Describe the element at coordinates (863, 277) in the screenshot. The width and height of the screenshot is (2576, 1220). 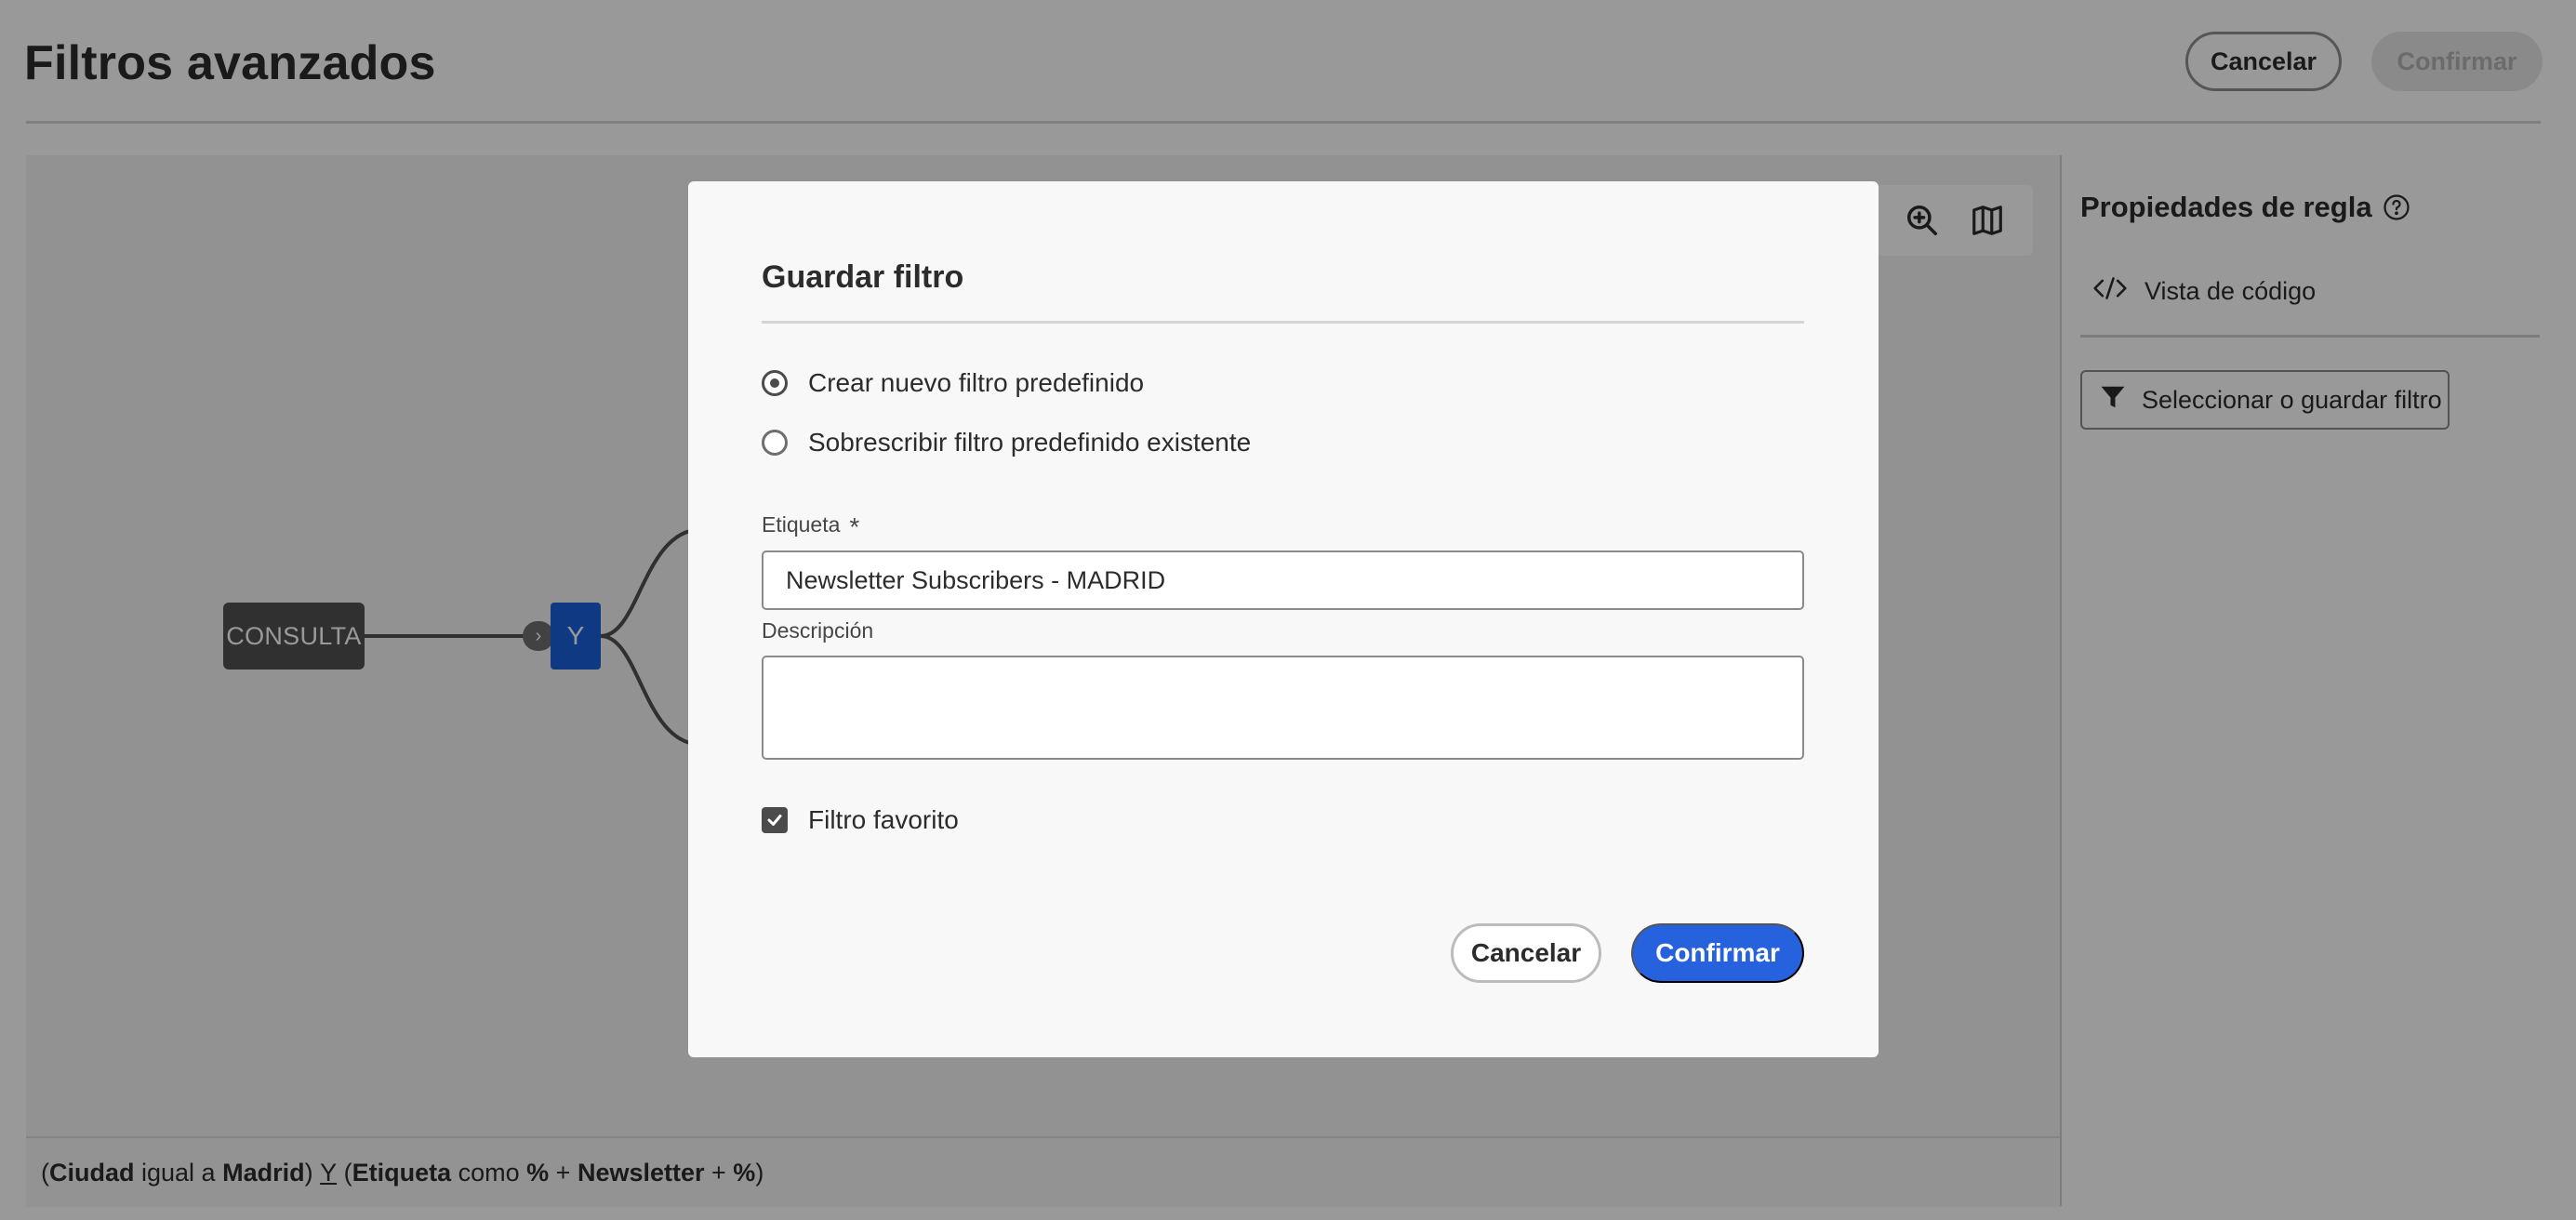
I see `dialog-title: Guardar filtro` at that location.